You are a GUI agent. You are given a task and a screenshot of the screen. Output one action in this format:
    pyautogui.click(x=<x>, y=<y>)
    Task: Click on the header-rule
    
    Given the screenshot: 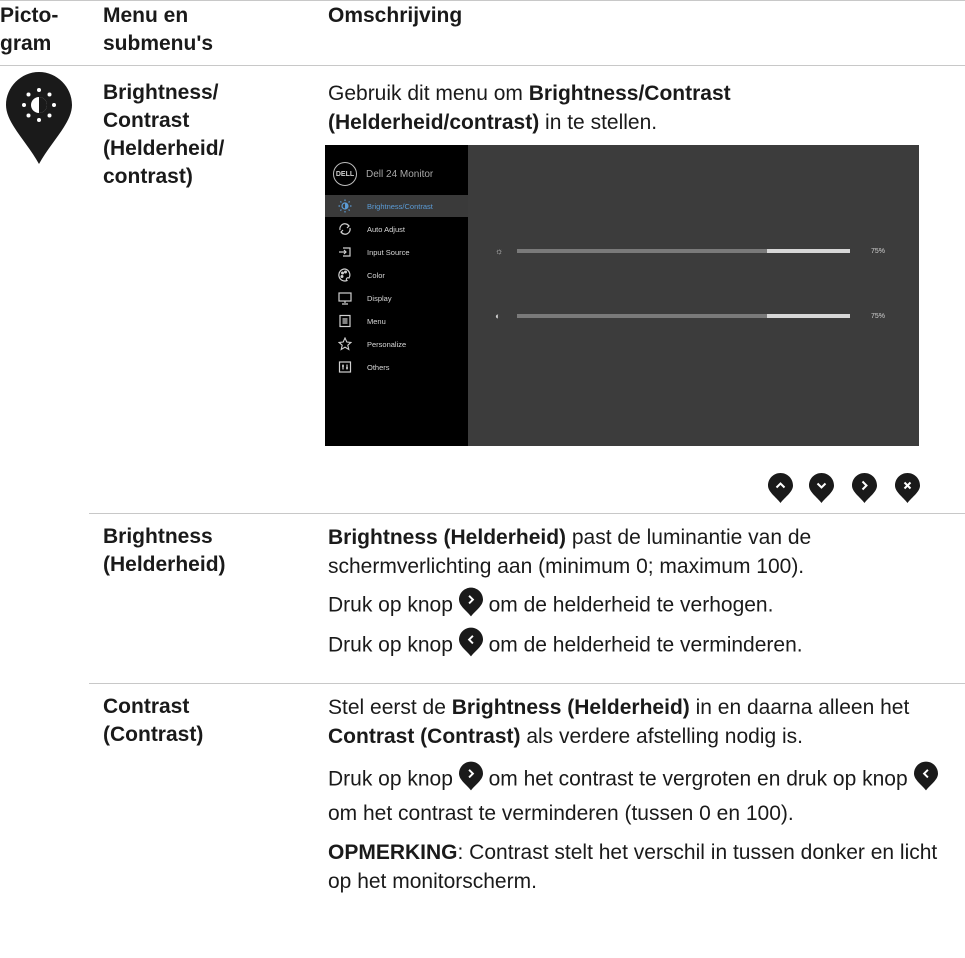 What is the action you would take?
    pyautogui.click(x=482, y=65)
    